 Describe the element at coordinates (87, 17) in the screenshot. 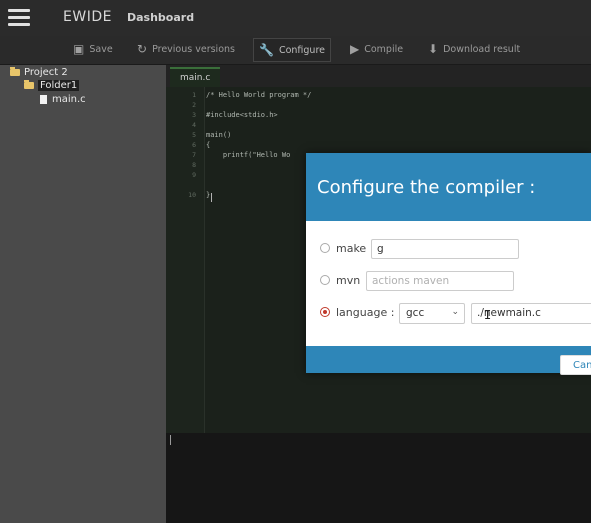

I see `app-brand: EWIDE` at that location.